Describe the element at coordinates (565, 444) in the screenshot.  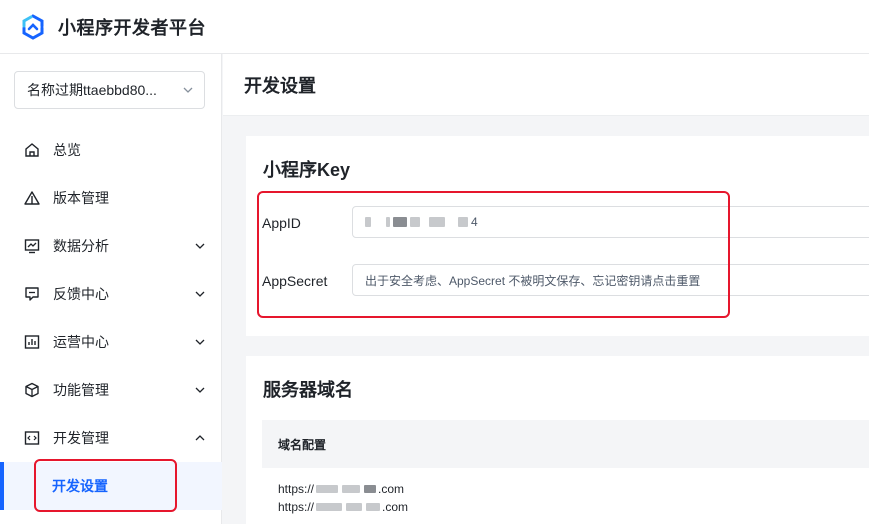
I see `domain-table-header: 域名配置` at that location.